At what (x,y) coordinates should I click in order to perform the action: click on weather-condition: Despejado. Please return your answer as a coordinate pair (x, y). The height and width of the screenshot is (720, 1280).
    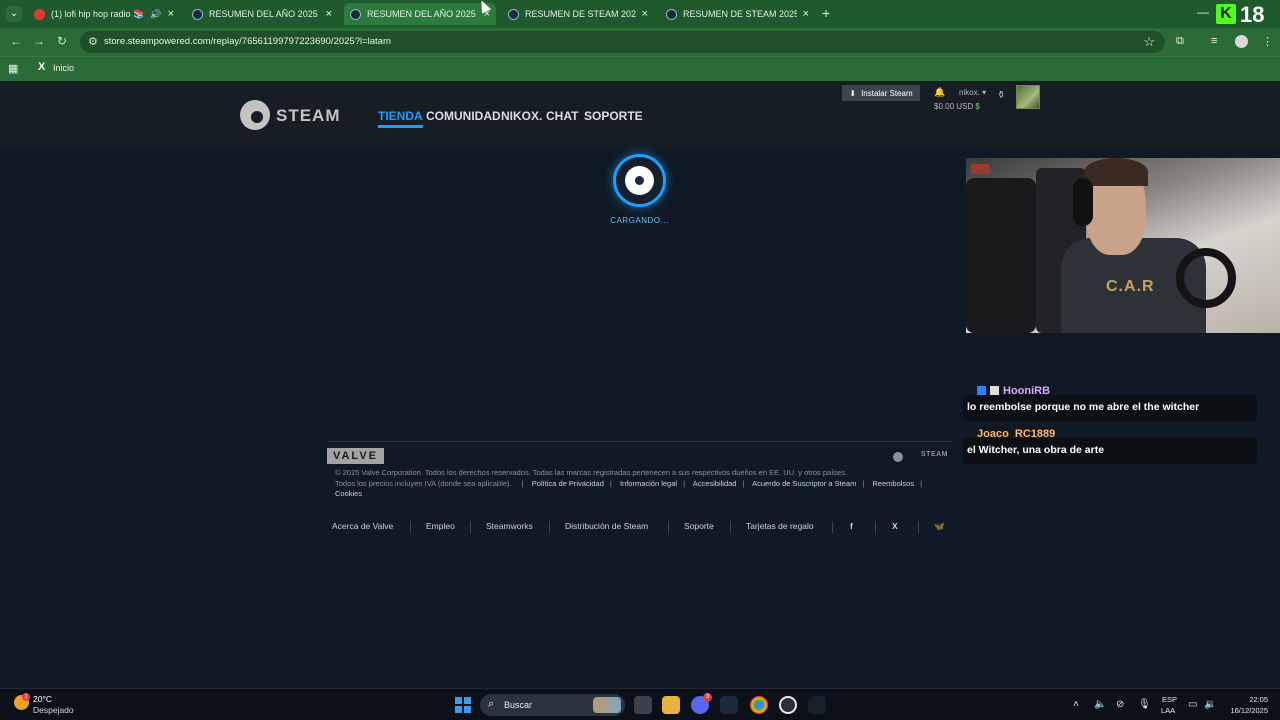
    Looking at the image, I should click on (53, 710).